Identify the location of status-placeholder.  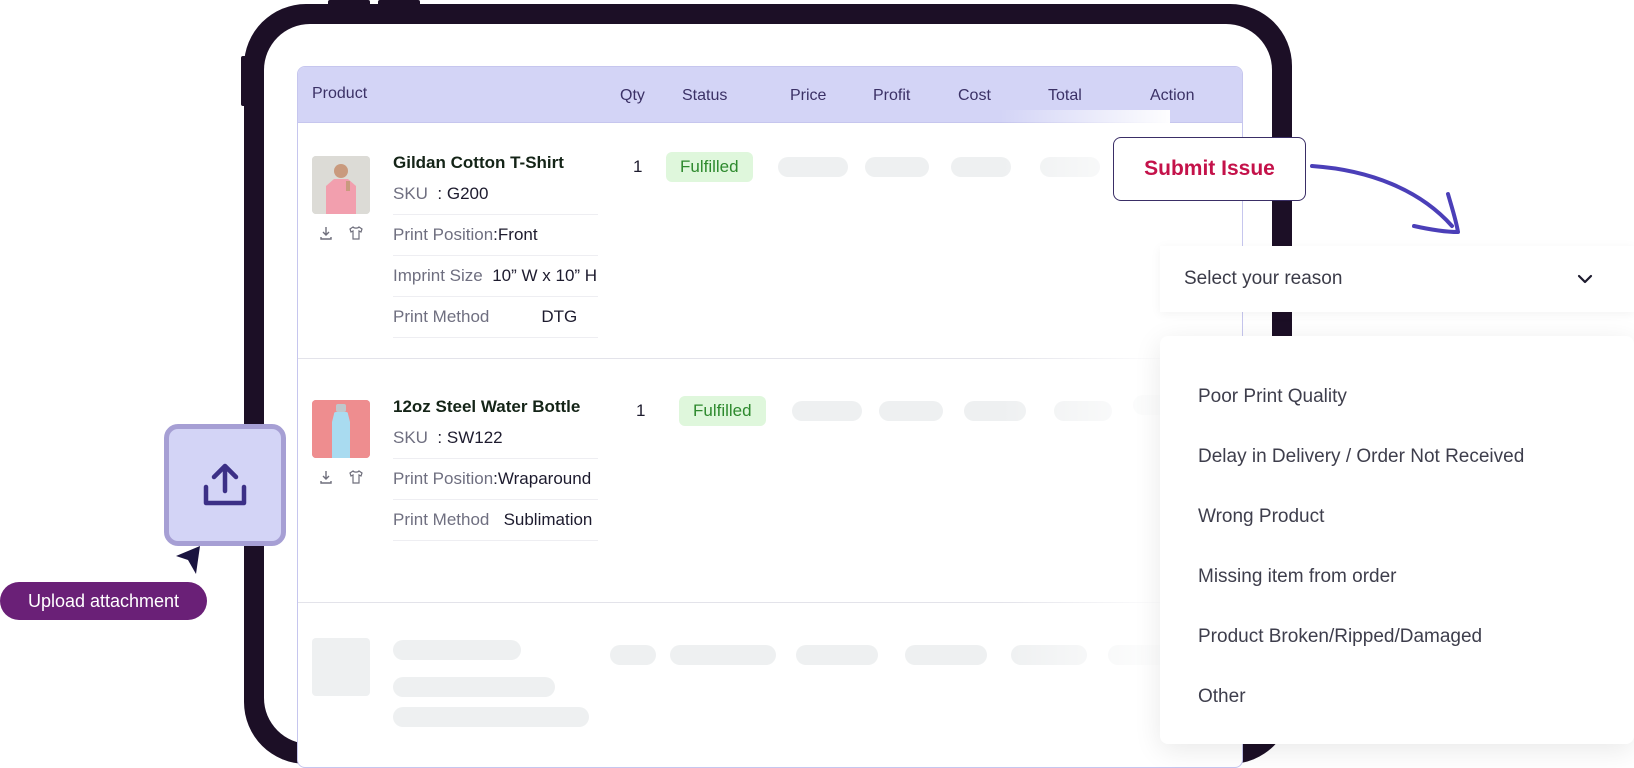
(723, 655).